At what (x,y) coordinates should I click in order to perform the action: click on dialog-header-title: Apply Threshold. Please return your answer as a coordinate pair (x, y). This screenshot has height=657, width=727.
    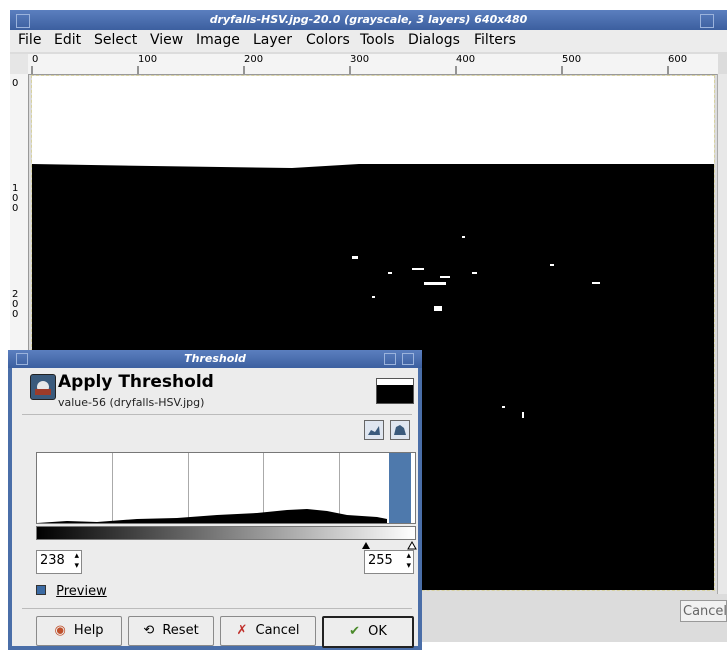
    Looking at the image, I should click on (136, 382).